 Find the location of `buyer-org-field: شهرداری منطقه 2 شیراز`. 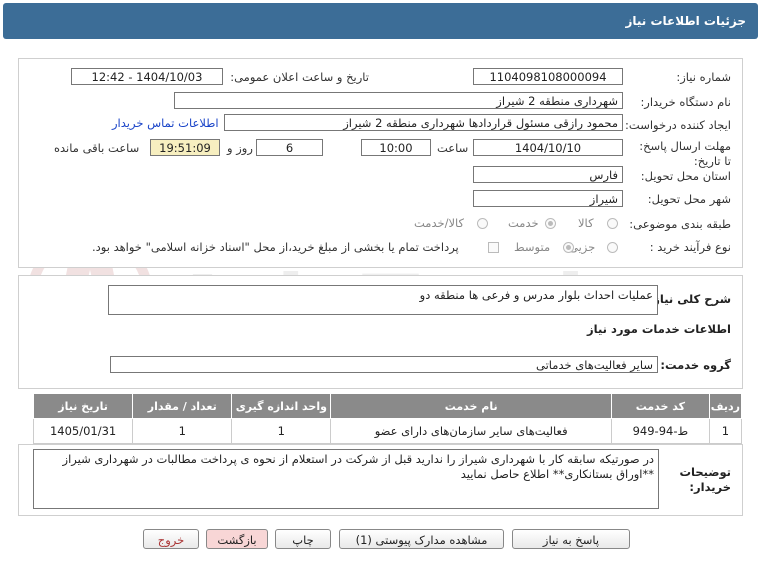

buyer-org-field: شهرداری منطقه 2 شیراز is located at coordinates (398, 100).